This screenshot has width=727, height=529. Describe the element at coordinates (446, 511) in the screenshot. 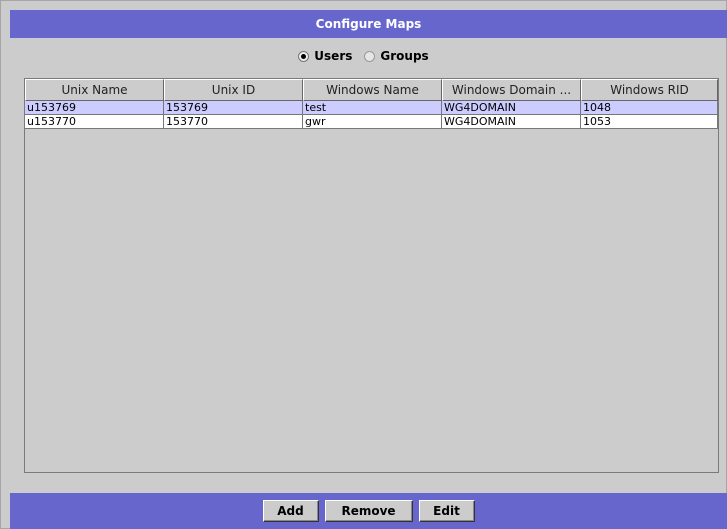

I see `edit-button: Edit` at that location.